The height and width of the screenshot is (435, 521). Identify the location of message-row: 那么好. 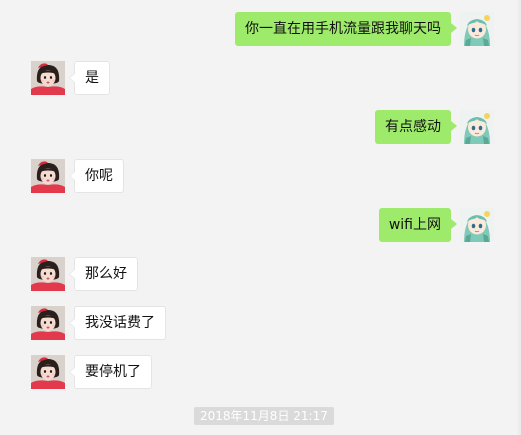
(260, 275).